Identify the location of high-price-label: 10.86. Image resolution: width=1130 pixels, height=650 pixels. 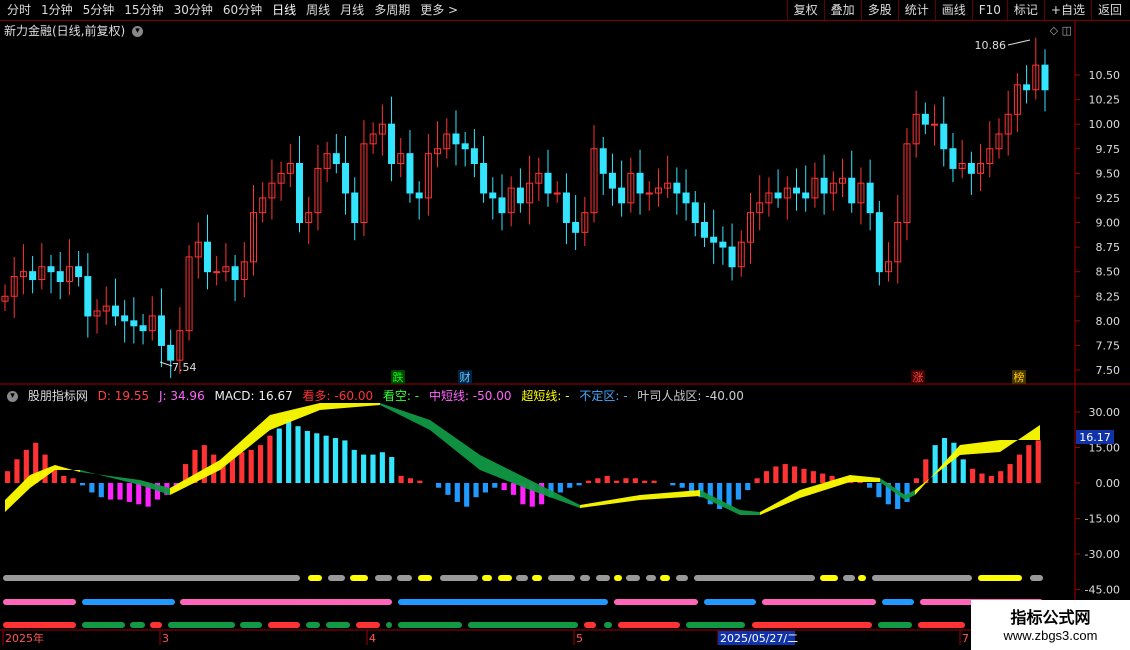
(991, 45).